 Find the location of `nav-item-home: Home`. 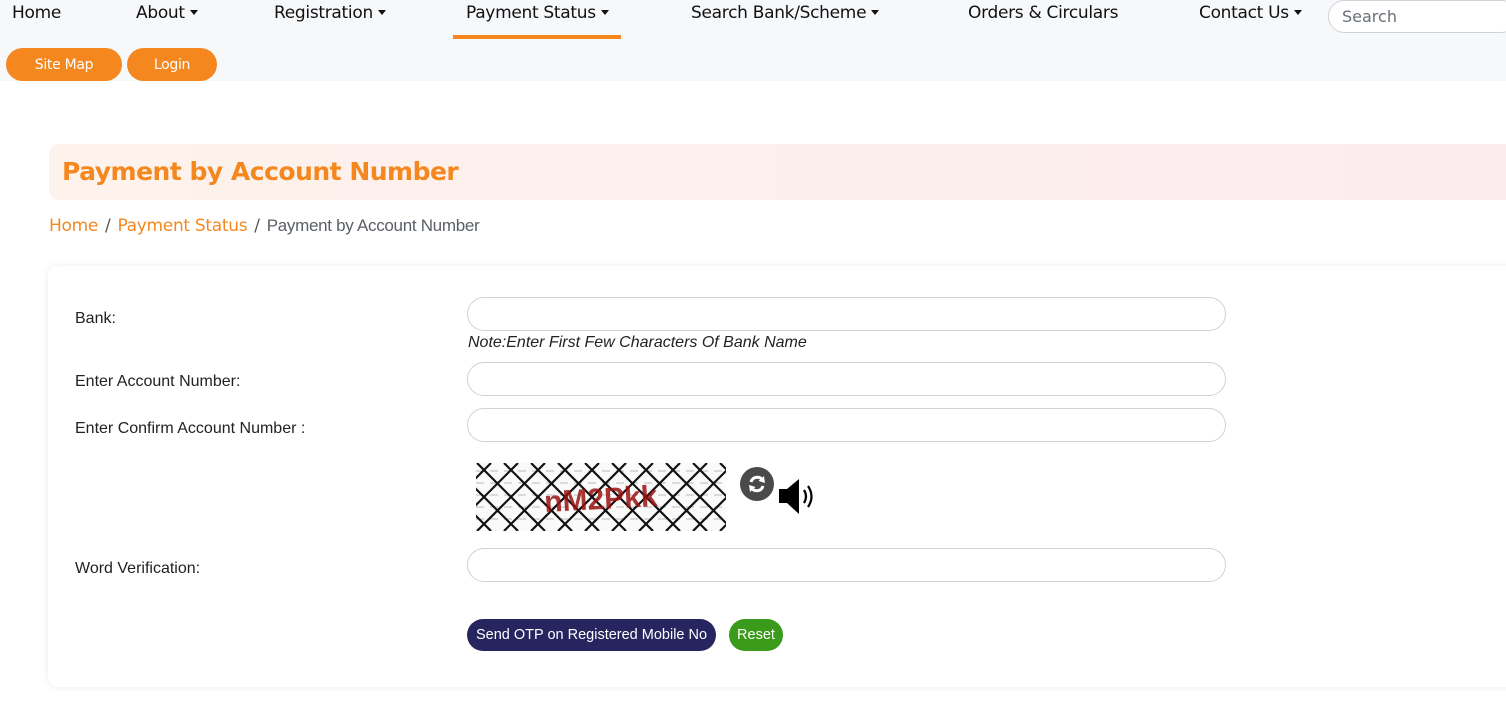

nav-item-home: Home is located at coordinates (36, 20).